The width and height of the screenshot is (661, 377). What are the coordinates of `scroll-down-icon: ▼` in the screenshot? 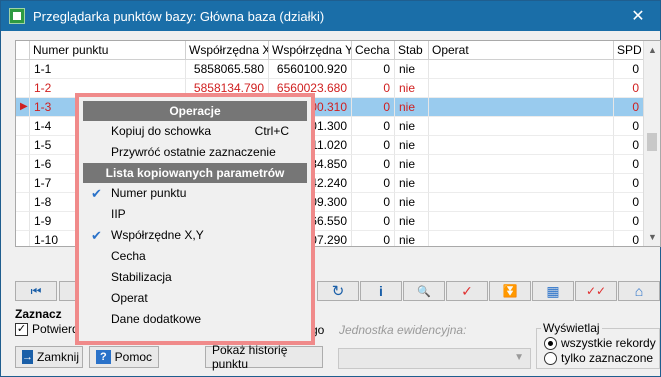 It's located at (652, 237).